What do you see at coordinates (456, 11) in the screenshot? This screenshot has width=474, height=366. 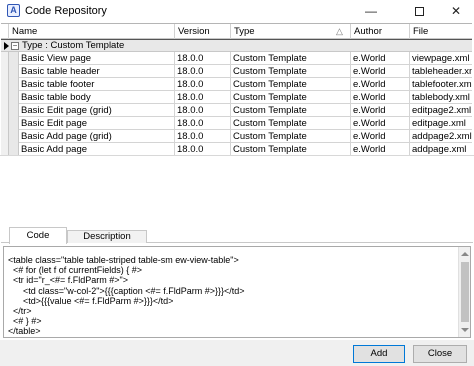 I see `close-window-button: ✕` at bounding box center [456, 11].